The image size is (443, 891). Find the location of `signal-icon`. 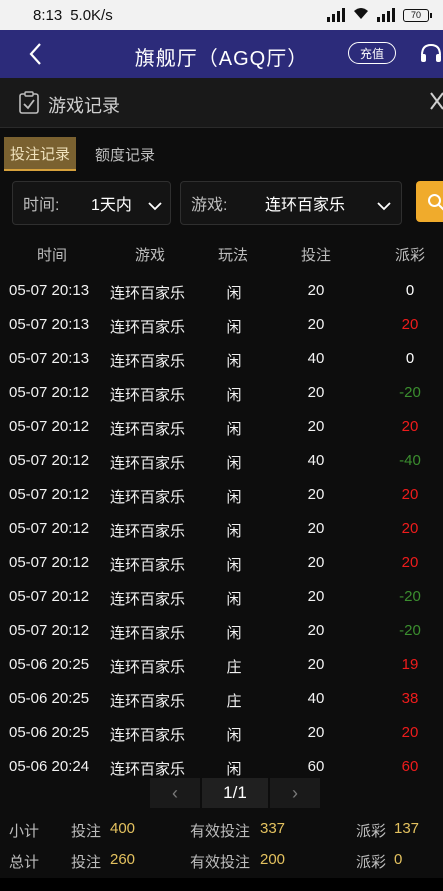

signal-icon is located at coordinates (336, 15).